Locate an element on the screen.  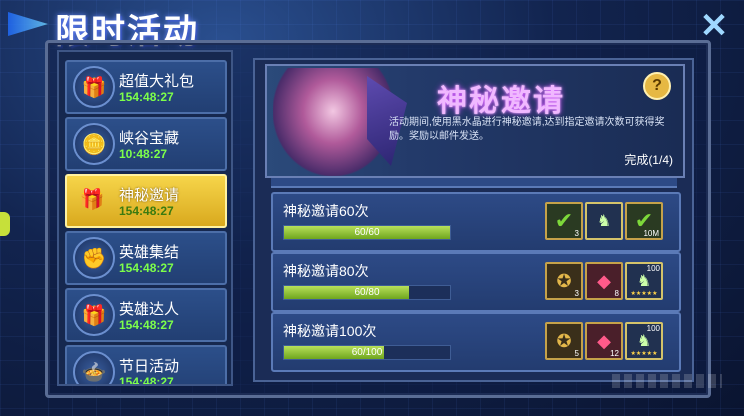
sidebar-item-value-pack: 🎁 超值大礼包 154:48:27 is located at coordinates (146, 87).